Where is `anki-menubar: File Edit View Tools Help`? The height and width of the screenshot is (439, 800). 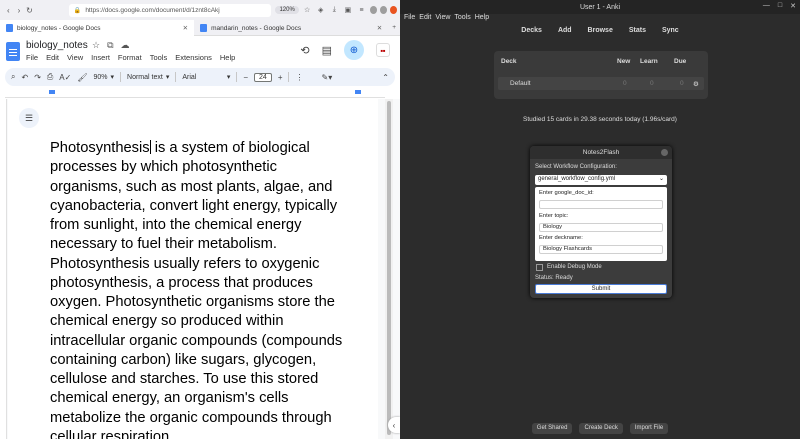
anki-menubar: File Edit View Tools Help is located at coordinates (446, 17).